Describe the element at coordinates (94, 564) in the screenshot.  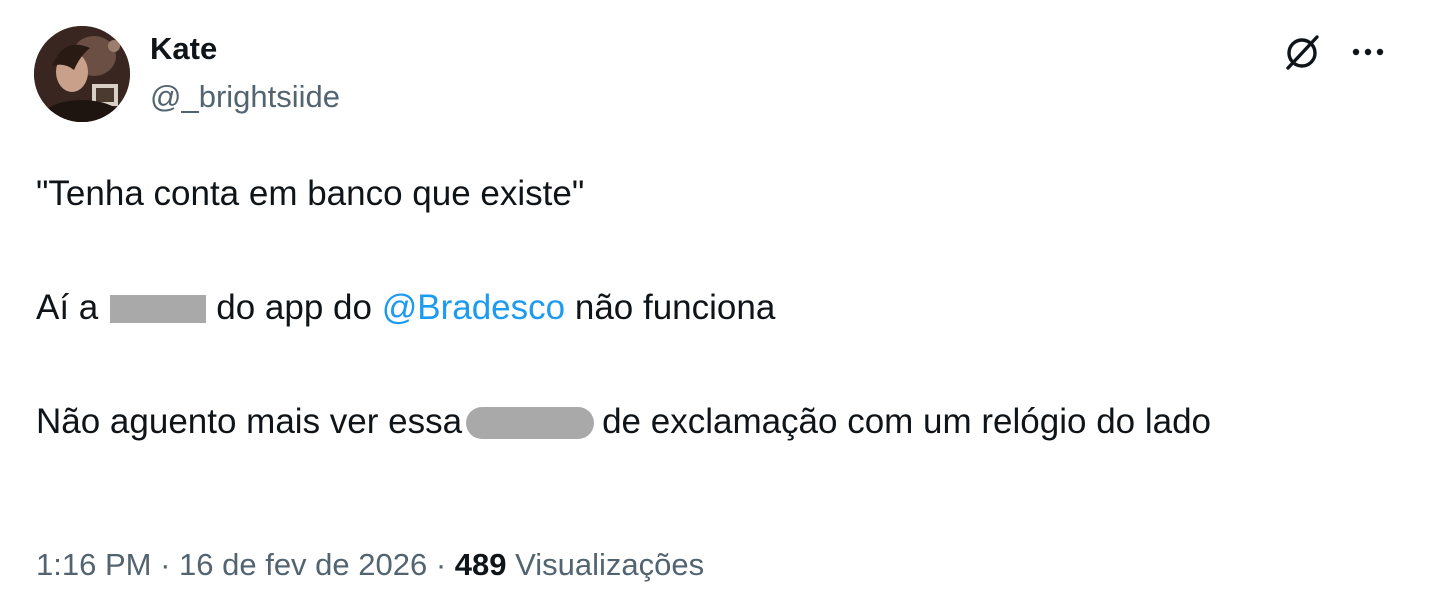
I see `tweet-time: 1:16 PM` at that location.